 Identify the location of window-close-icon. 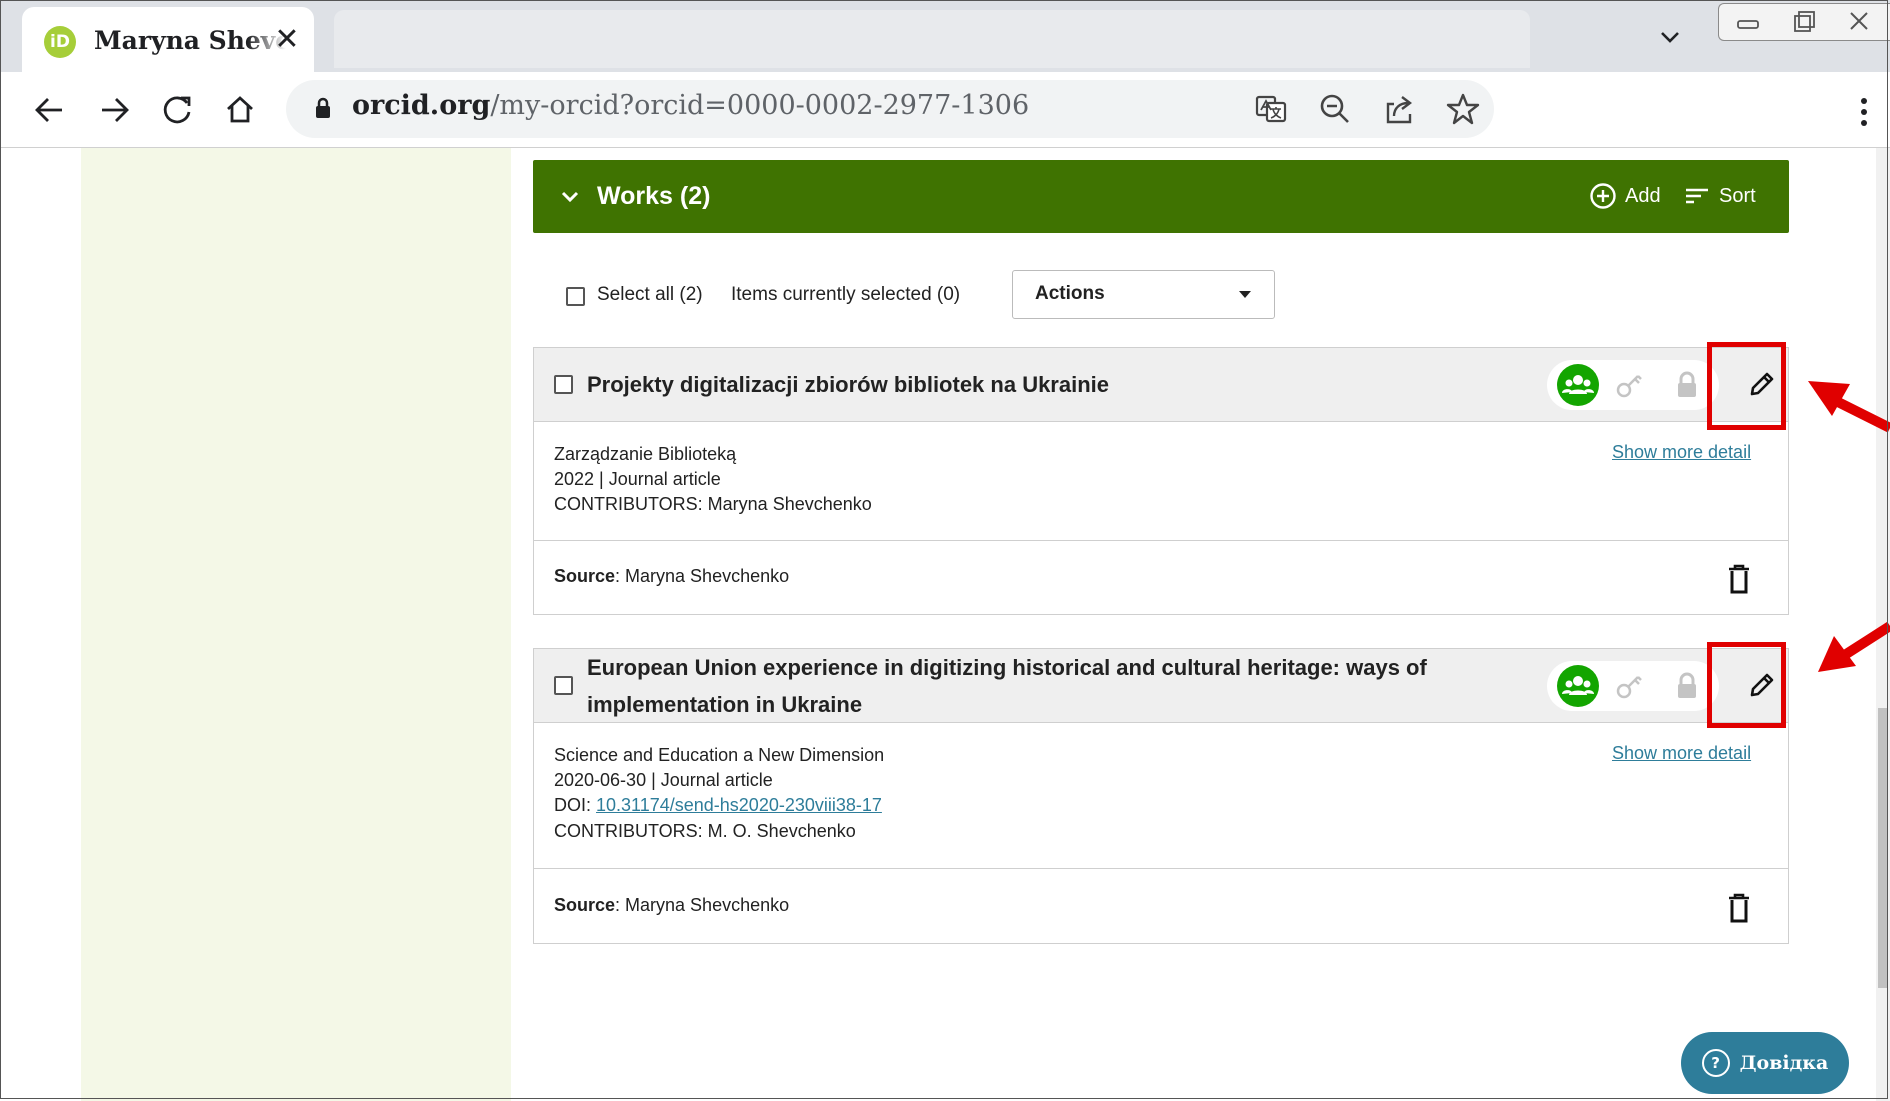
(1859, 22).